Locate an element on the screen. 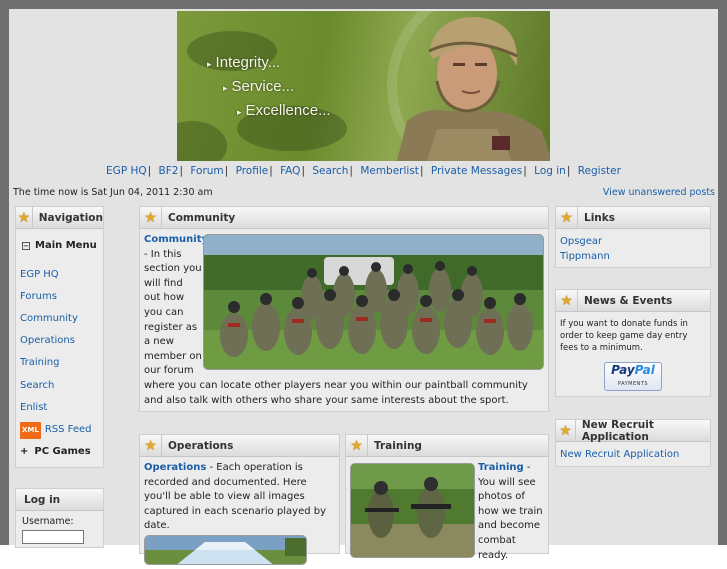 Image resolution: width=727 pixels, height=569 pixels. link-tippmann: Tippmann is located at coordinates (633, 257).